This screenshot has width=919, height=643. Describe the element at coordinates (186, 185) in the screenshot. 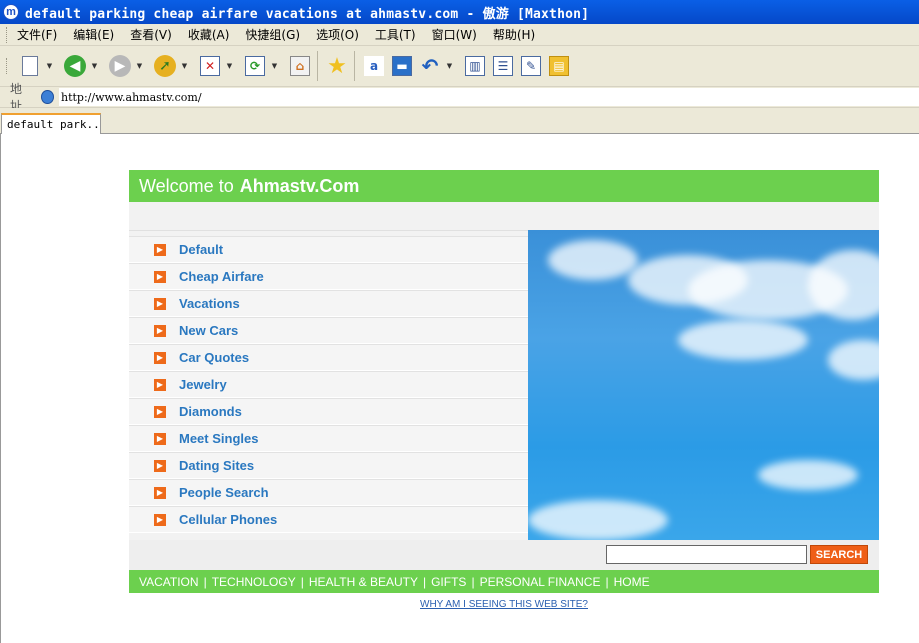

I see `header-prefix: Welcome to` at that location.